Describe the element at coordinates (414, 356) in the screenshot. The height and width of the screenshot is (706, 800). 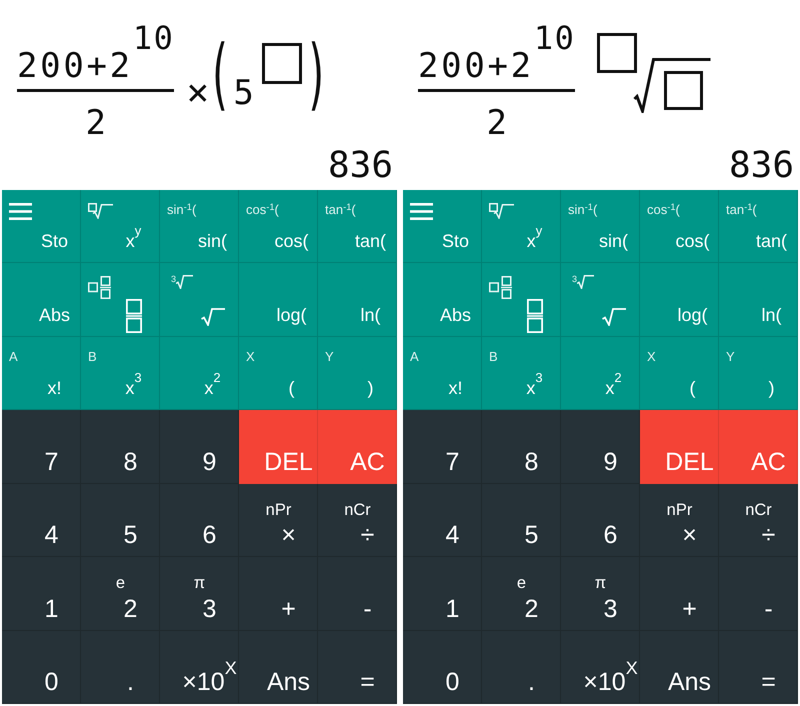
I see `shift-function-label: A` at that location.